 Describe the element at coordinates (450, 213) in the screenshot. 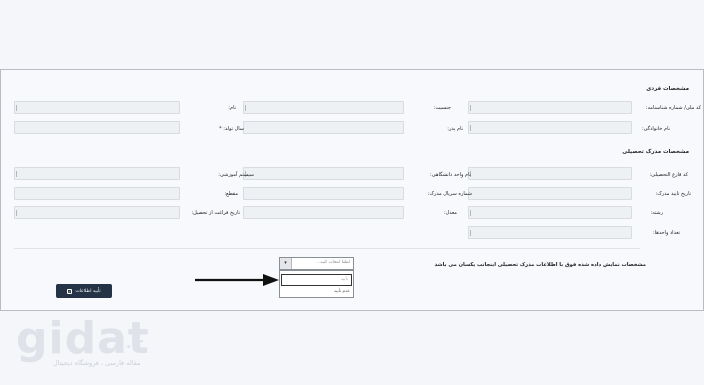

I see `label-gpa: معدل:` at that location.